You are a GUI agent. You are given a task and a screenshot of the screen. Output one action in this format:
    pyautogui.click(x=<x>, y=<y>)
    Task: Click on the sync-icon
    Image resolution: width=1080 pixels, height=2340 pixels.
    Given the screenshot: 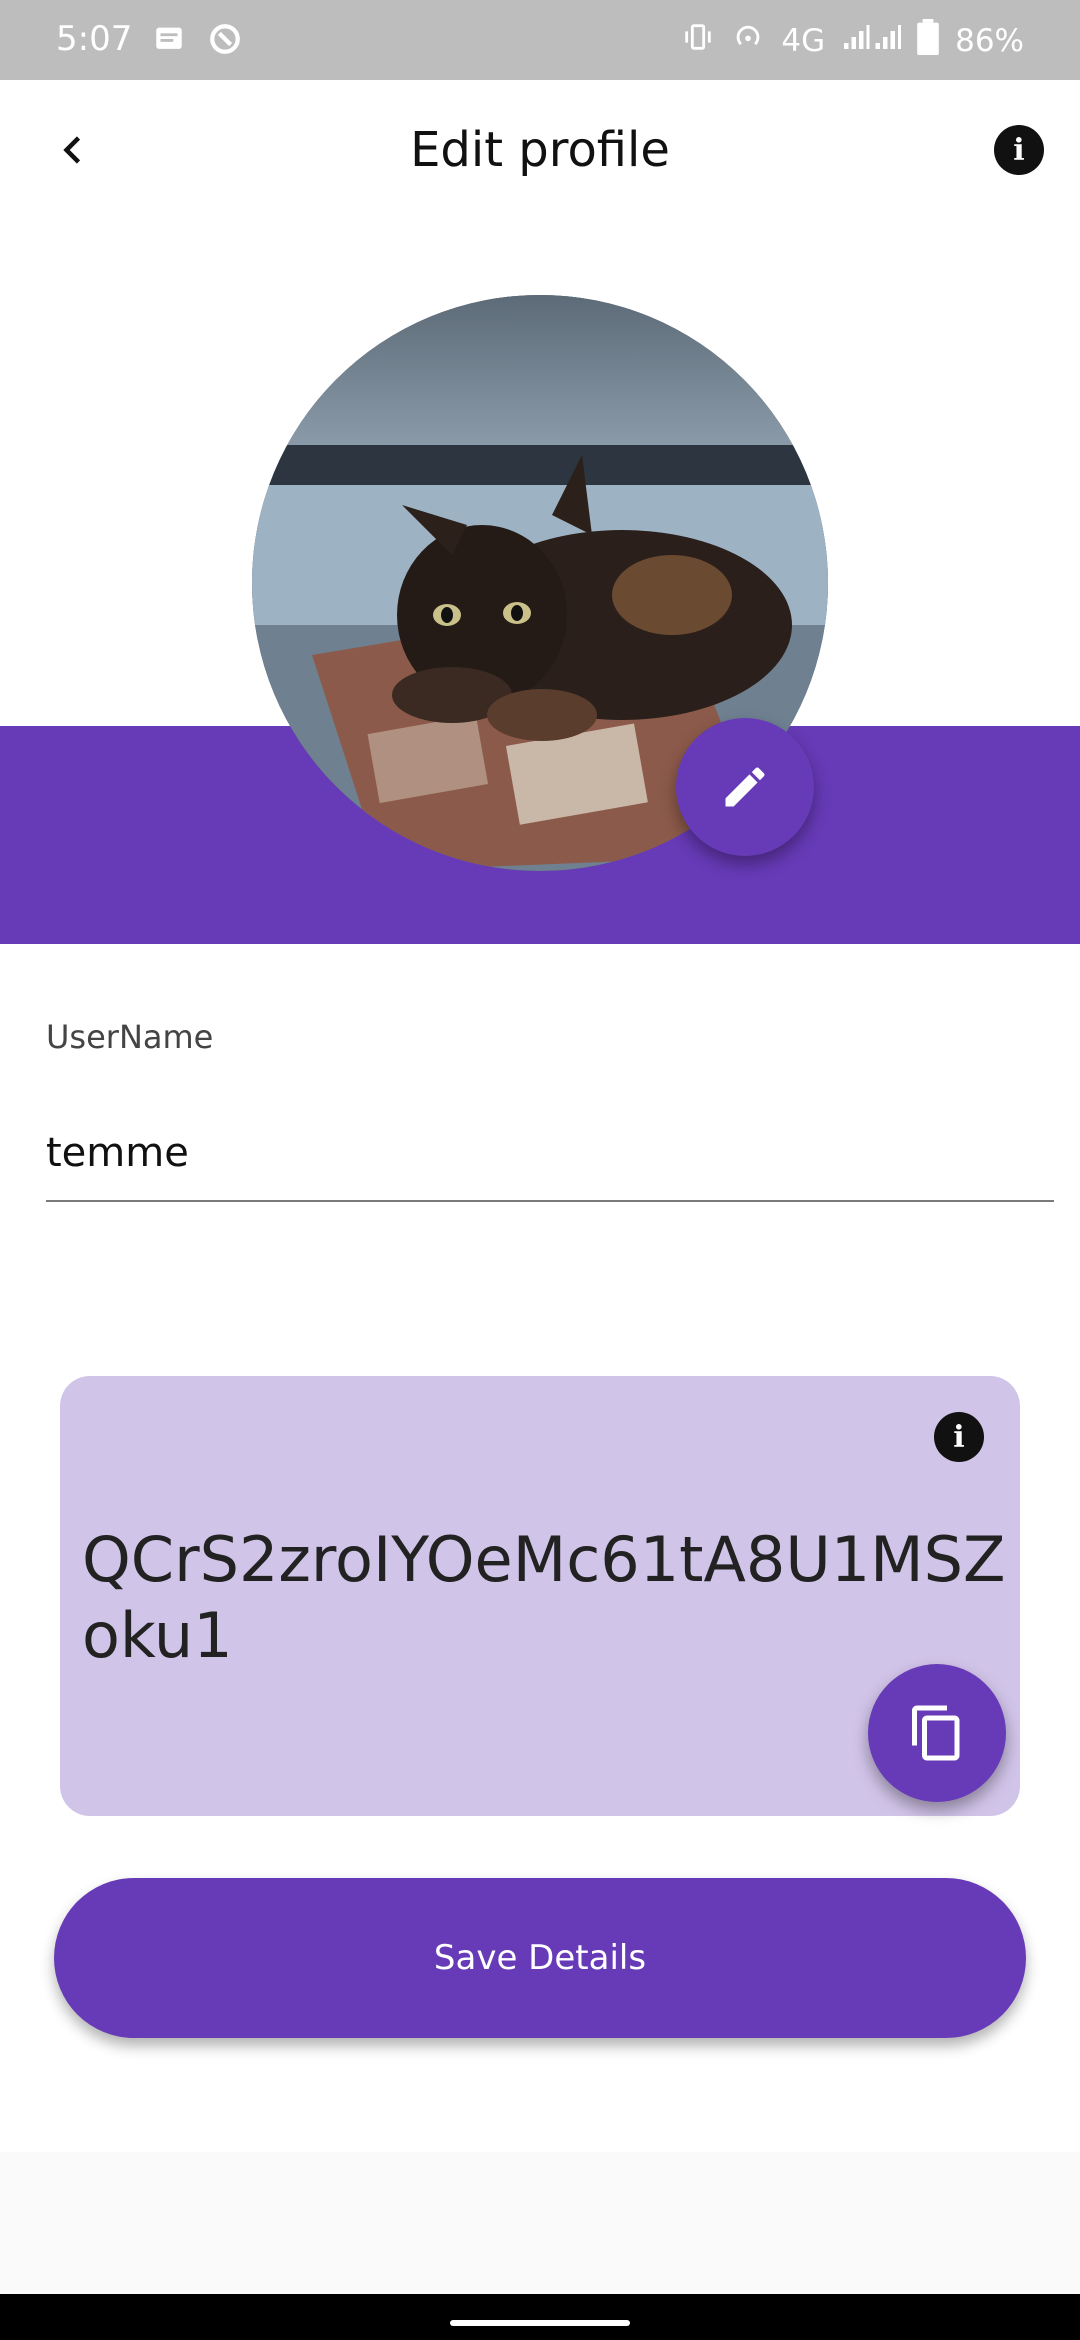 What is the action you would take?
    pyautogui.click(x=225, y=43)
    